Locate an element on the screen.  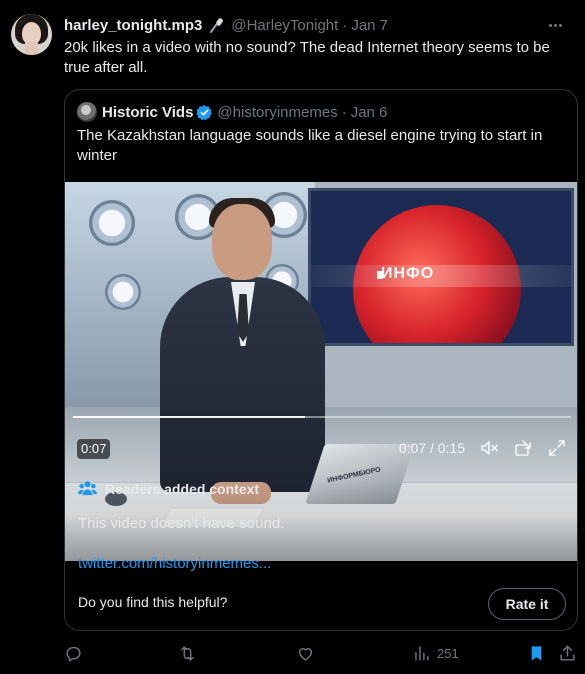
heart-icon is located at coordinates (305, 654).